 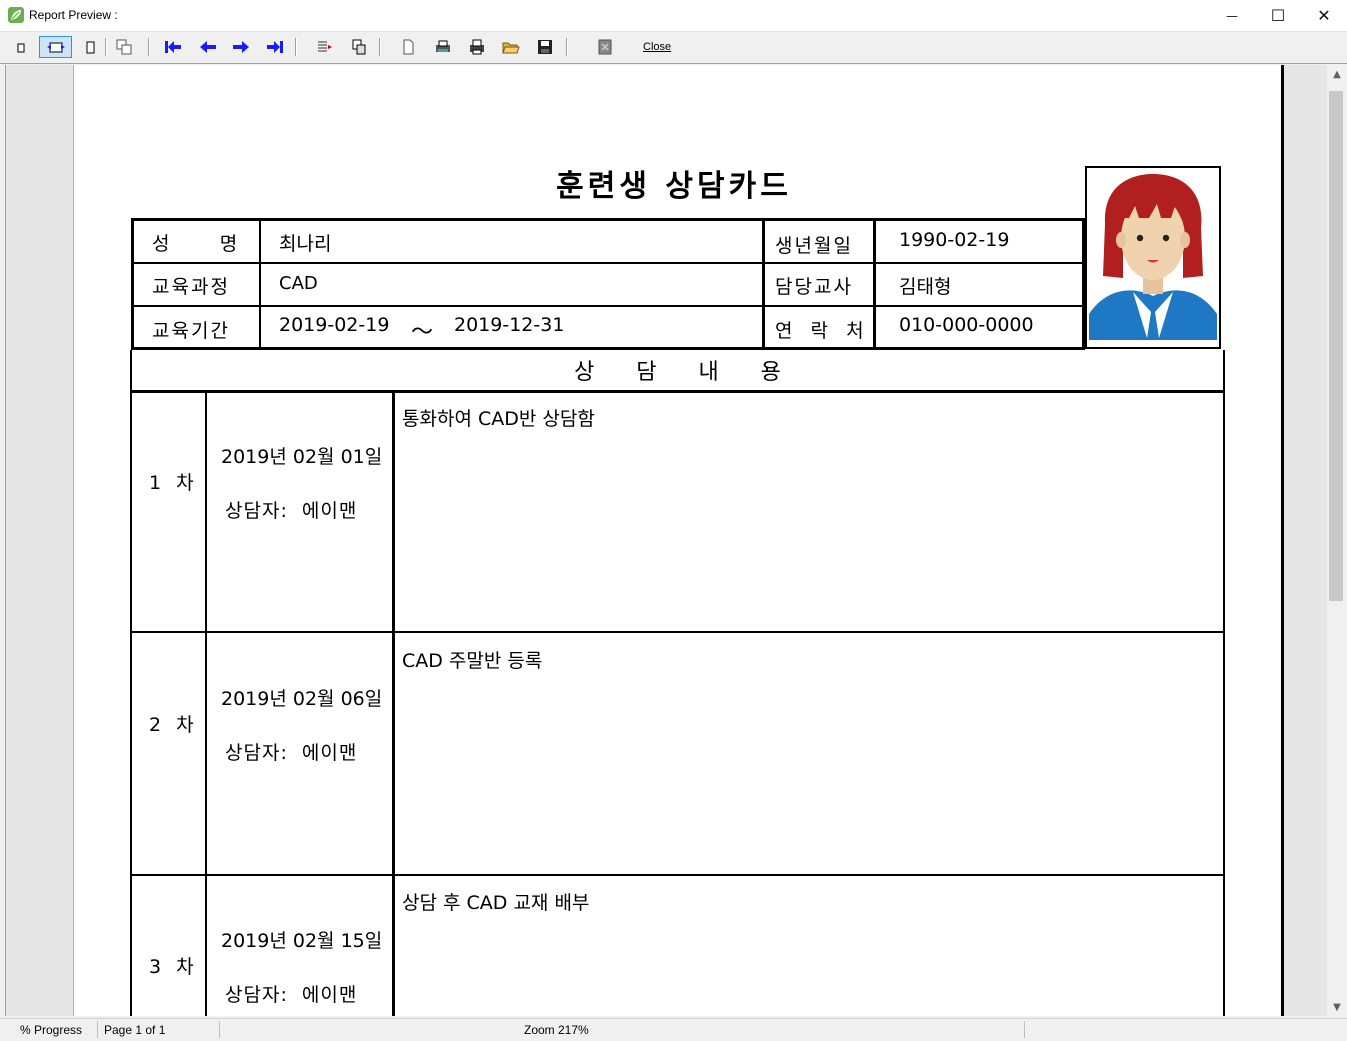 I want to click on page-setup-icon, so click(x=408, y=47).